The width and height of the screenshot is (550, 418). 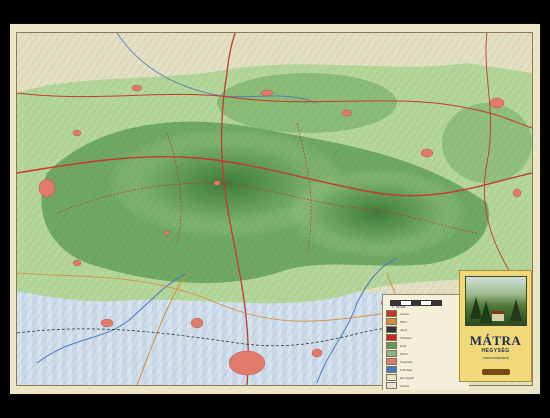 I want to click on legend-item: Turistaút, so click(x=426, y=337).